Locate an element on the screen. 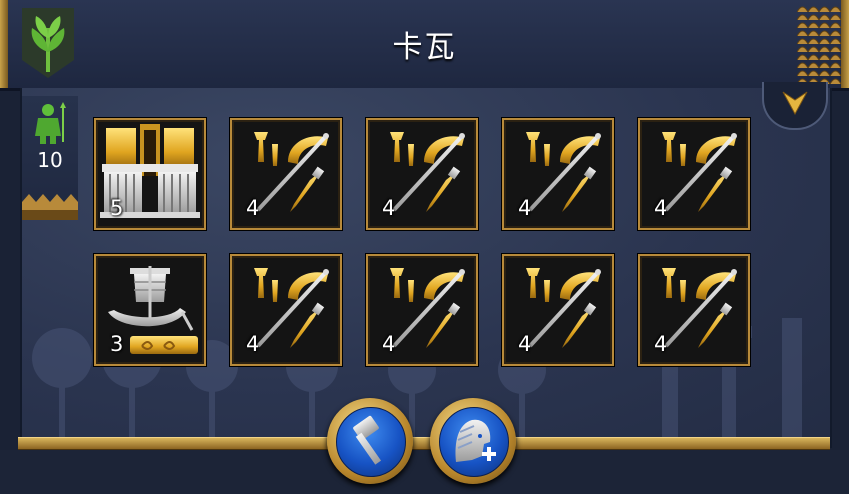 The height and width of the screenshot is (494, 849). troop-counter: 10 is located at coordinates (50, 158).